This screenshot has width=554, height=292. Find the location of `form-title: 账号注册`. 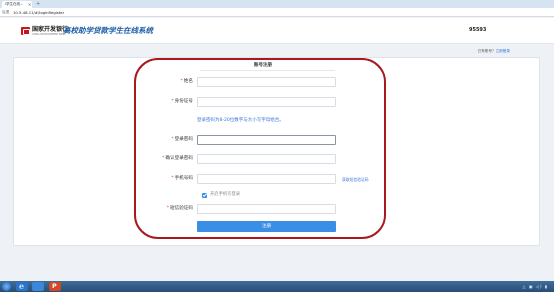

form-title: 账号注册 is located at coordinates (263, 65).